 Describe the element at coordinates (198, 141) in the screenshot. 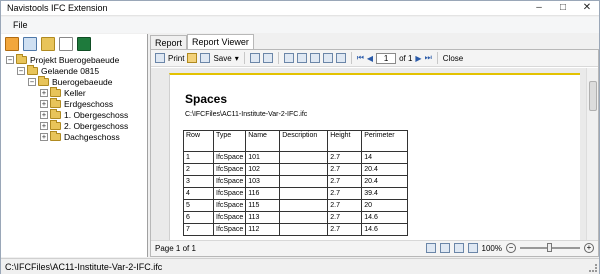

I see `column-header: Row` at that location.